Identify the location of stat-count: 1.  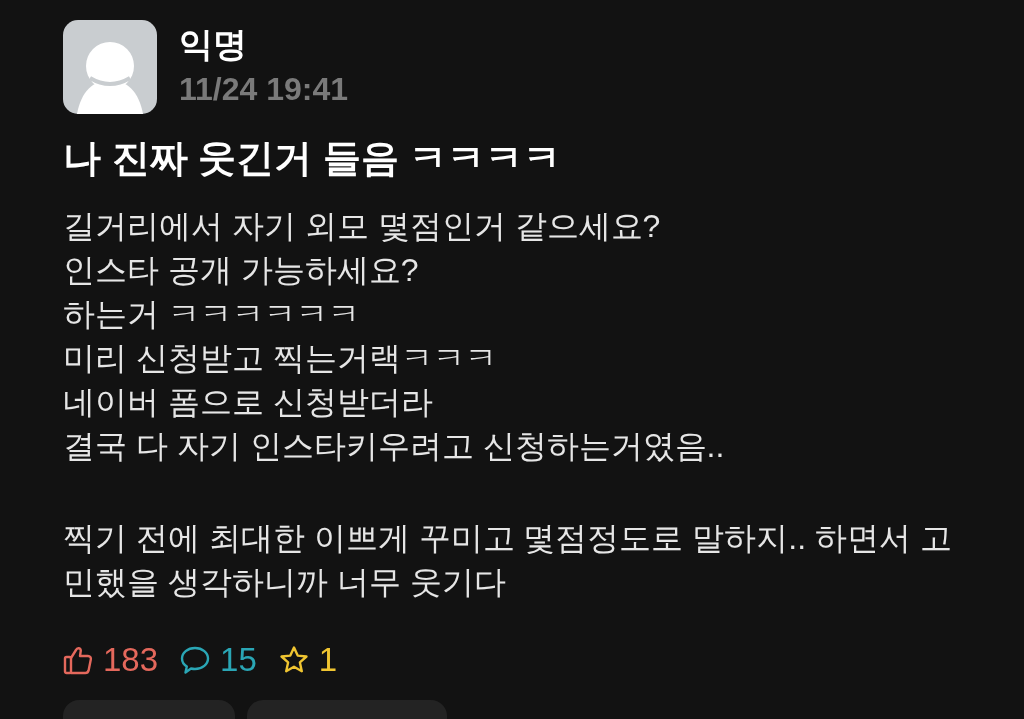
(328, 660).